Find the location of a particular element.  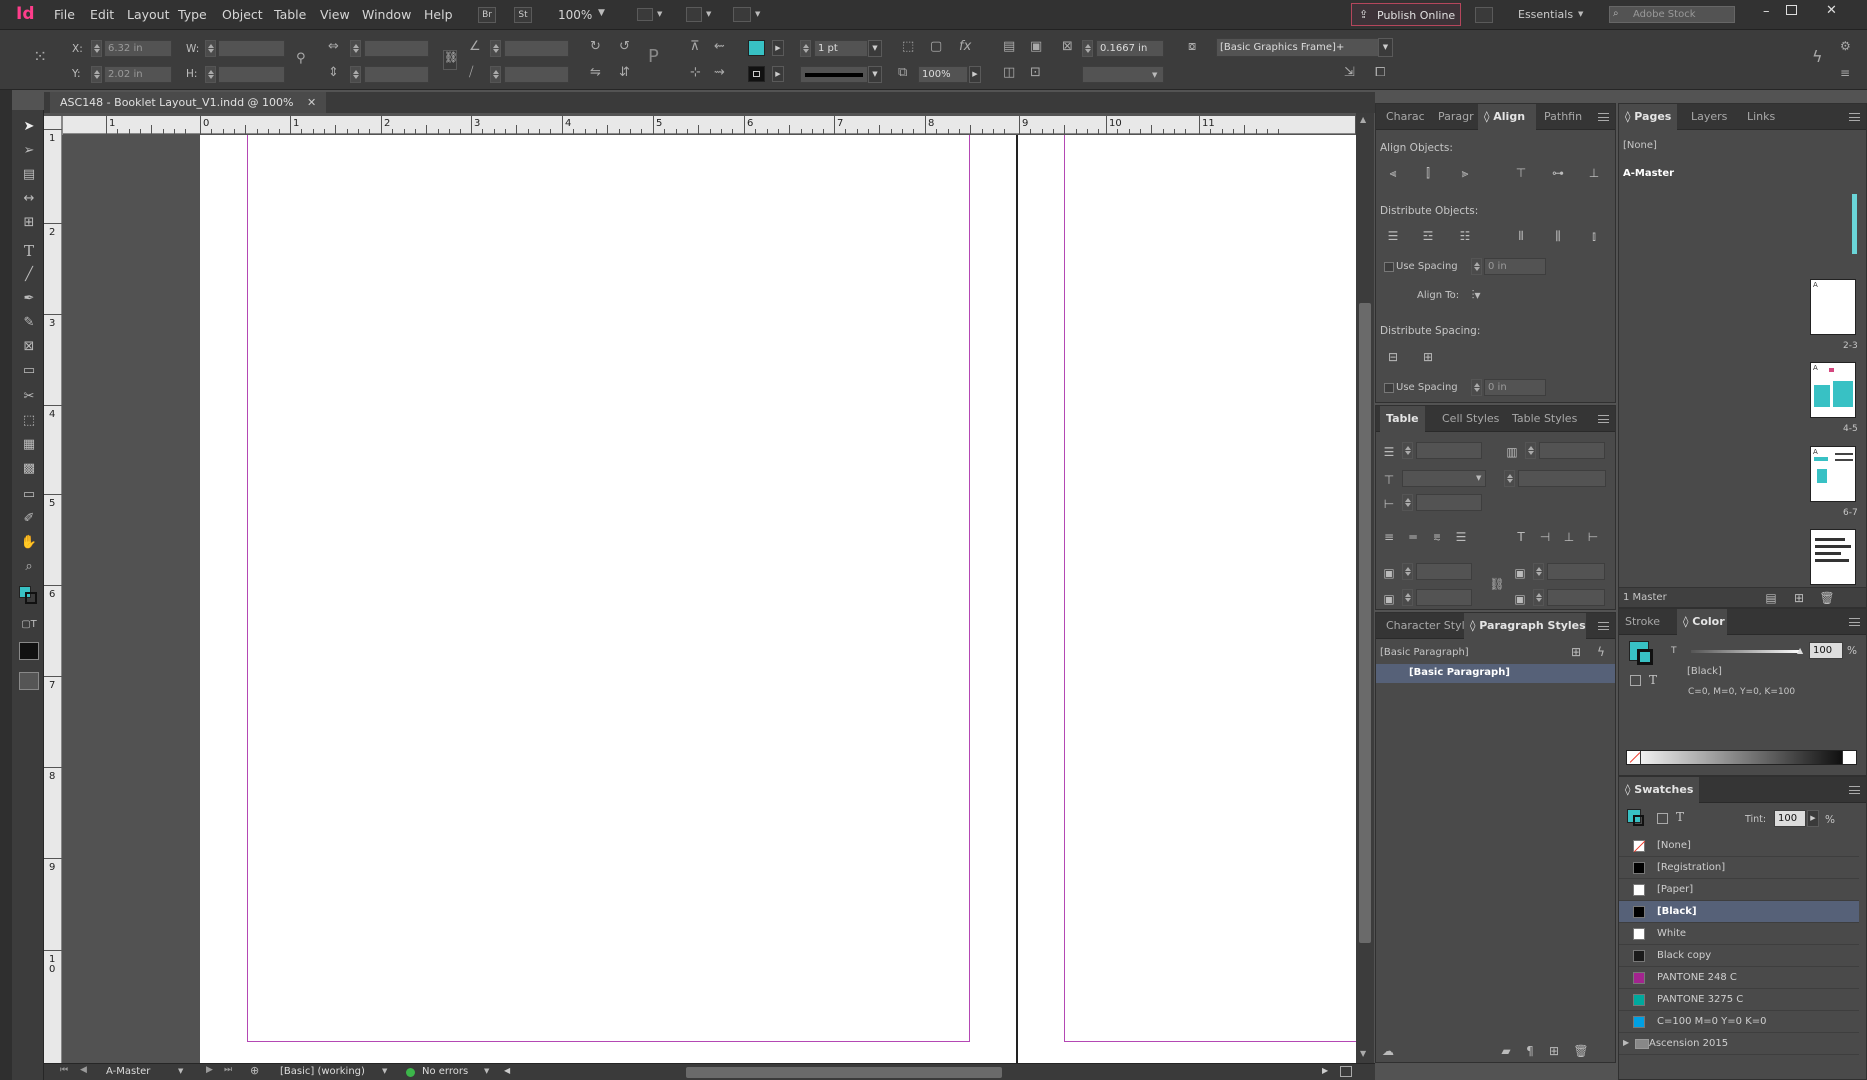

tab-character: Charac is located at coordinates (1404, 117).